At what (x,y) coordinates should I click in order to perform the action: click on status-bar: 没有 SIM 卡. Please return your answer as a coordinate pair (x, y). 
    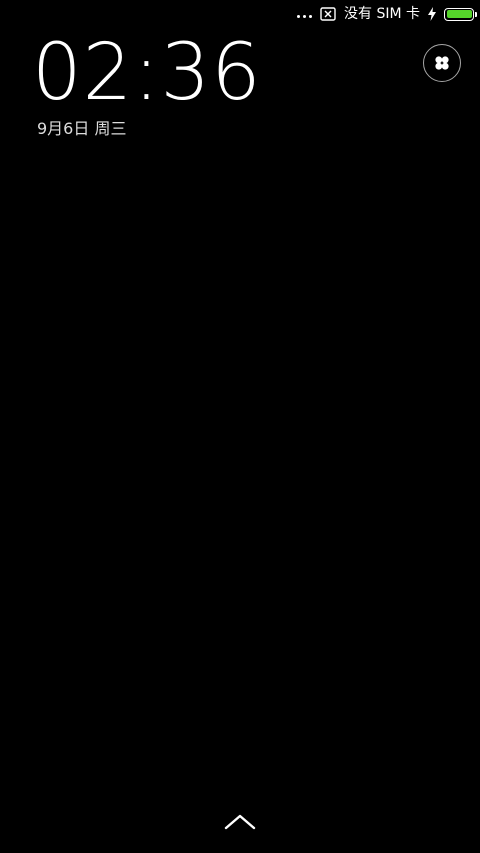
    Looking at the image, I should click on (387, 15).